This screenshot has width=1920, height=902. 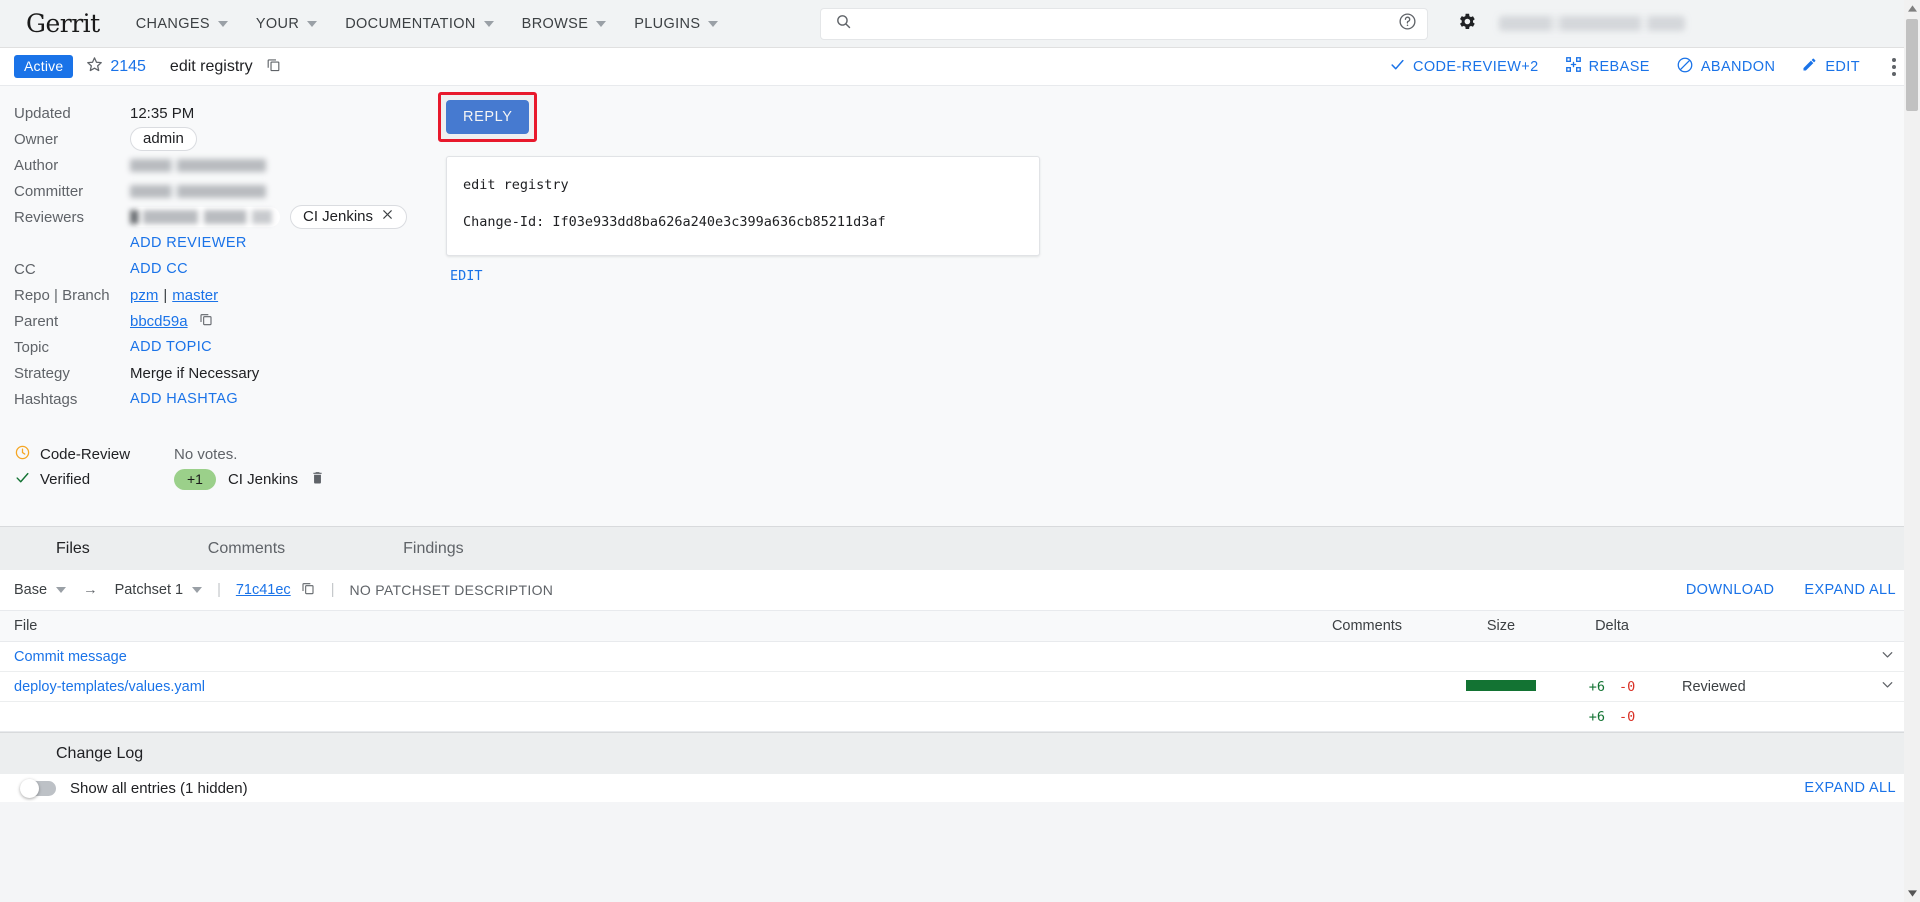 I want to click on download-button: DOWNLOAD, so click(x=1730, y=590).